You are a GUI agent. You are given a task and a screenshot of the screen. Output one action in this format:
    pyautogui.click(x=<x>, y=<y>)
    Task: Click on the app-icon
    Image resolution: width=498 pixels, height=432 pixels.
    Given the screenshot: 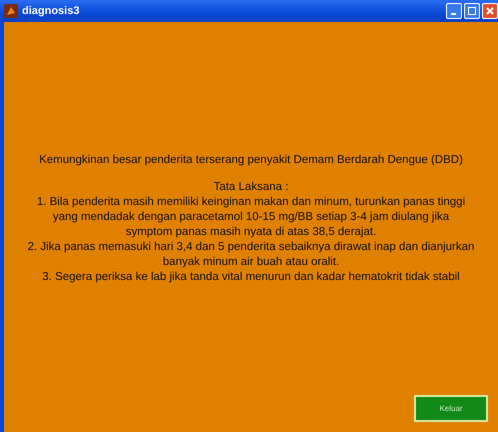 What is the action you would take?
    pyautogui.click(x=11, y=11)
    